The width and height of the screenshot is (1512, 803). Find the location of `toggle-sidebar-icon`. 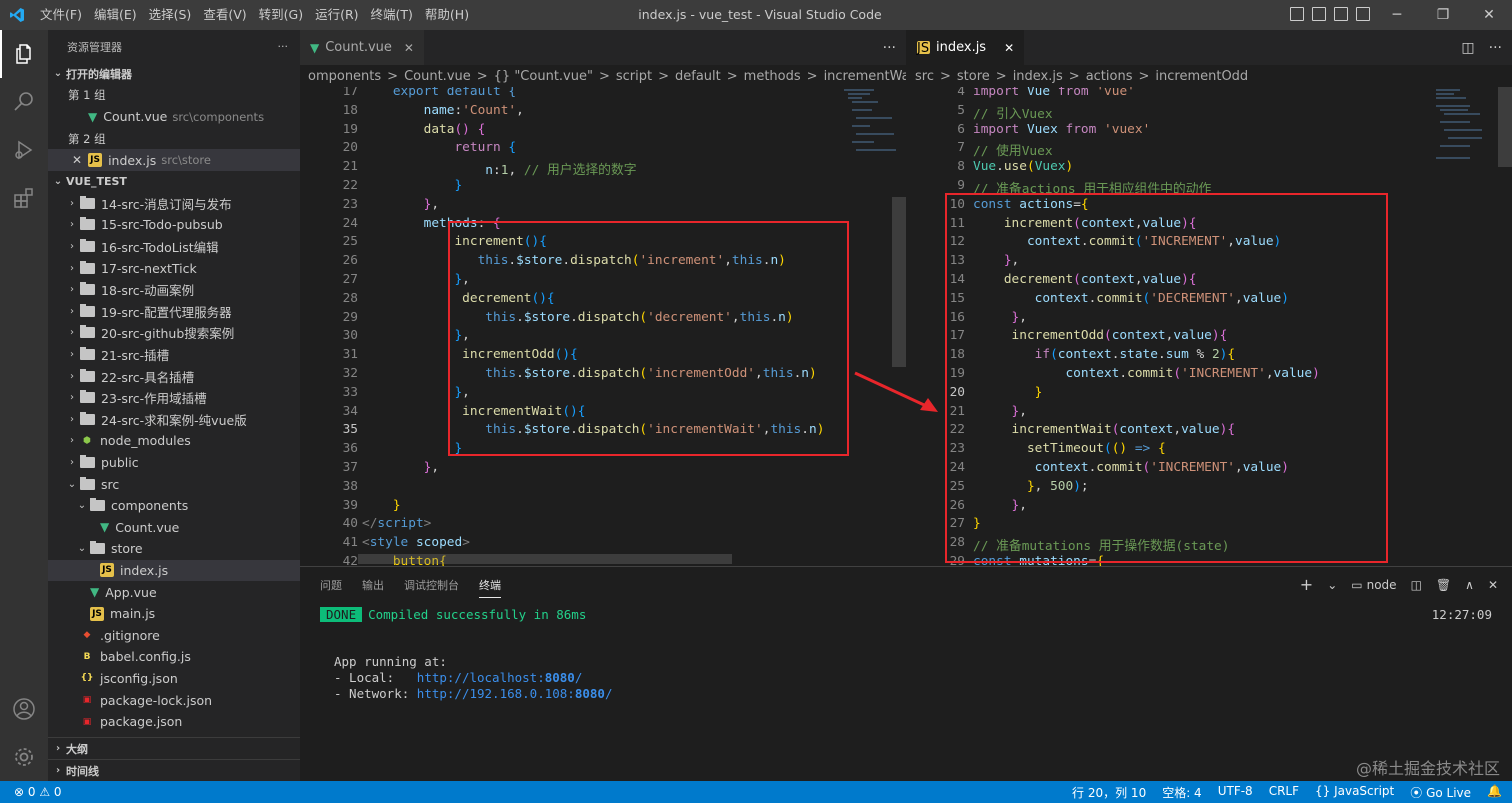

toggle-sidebar-icon is located at coordinates (1297, 14).